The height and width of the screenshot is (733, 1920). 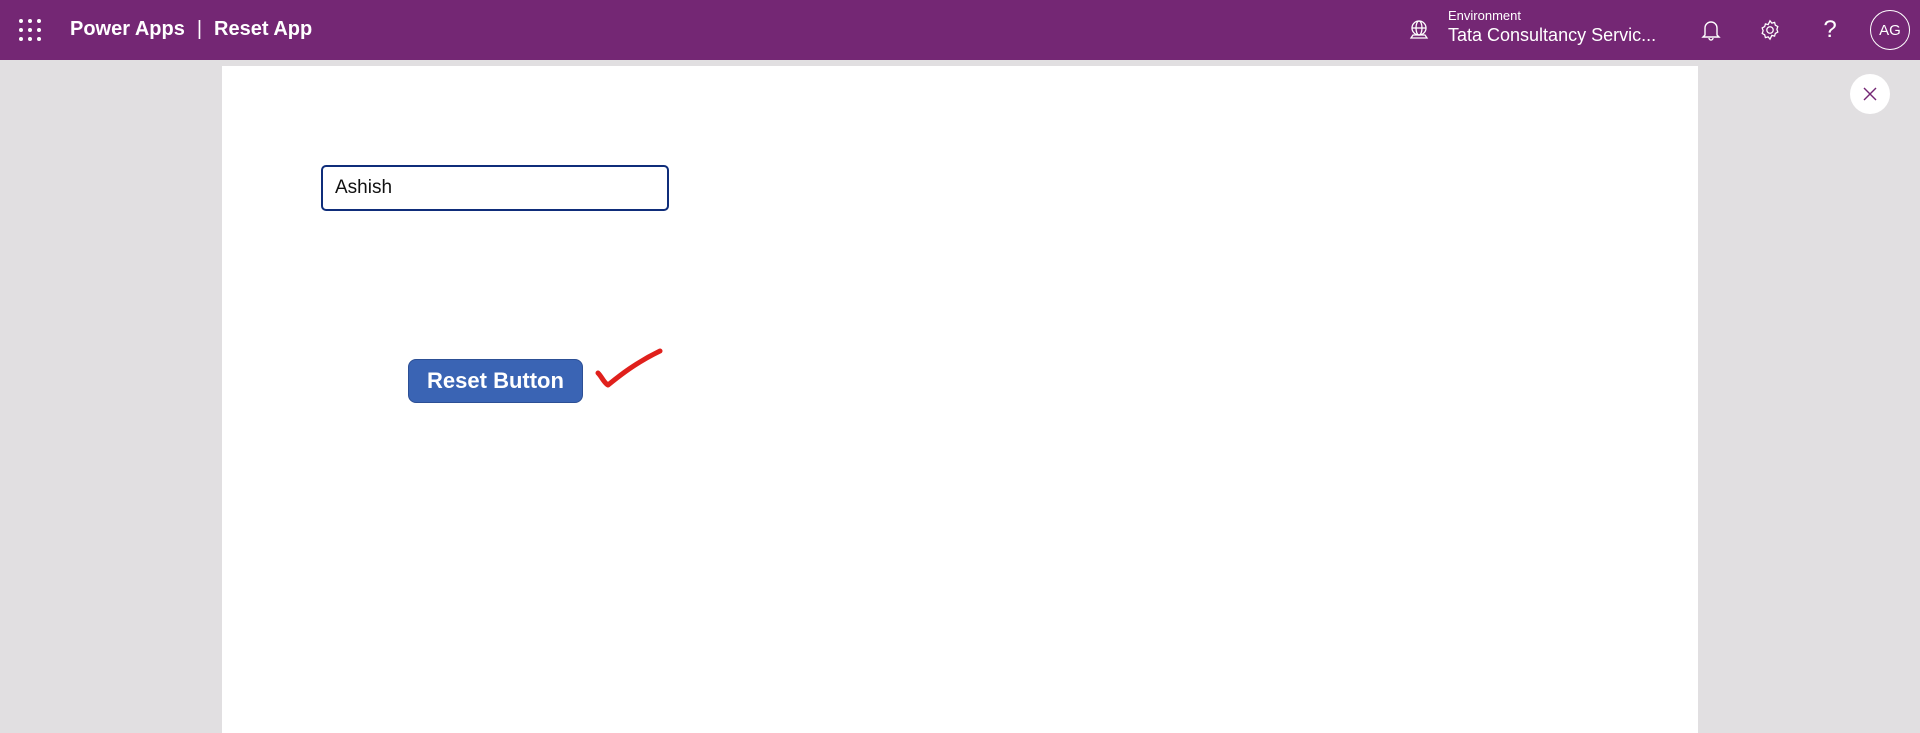 I want to click on help-icon: ?, so click(x=1830, y=30).